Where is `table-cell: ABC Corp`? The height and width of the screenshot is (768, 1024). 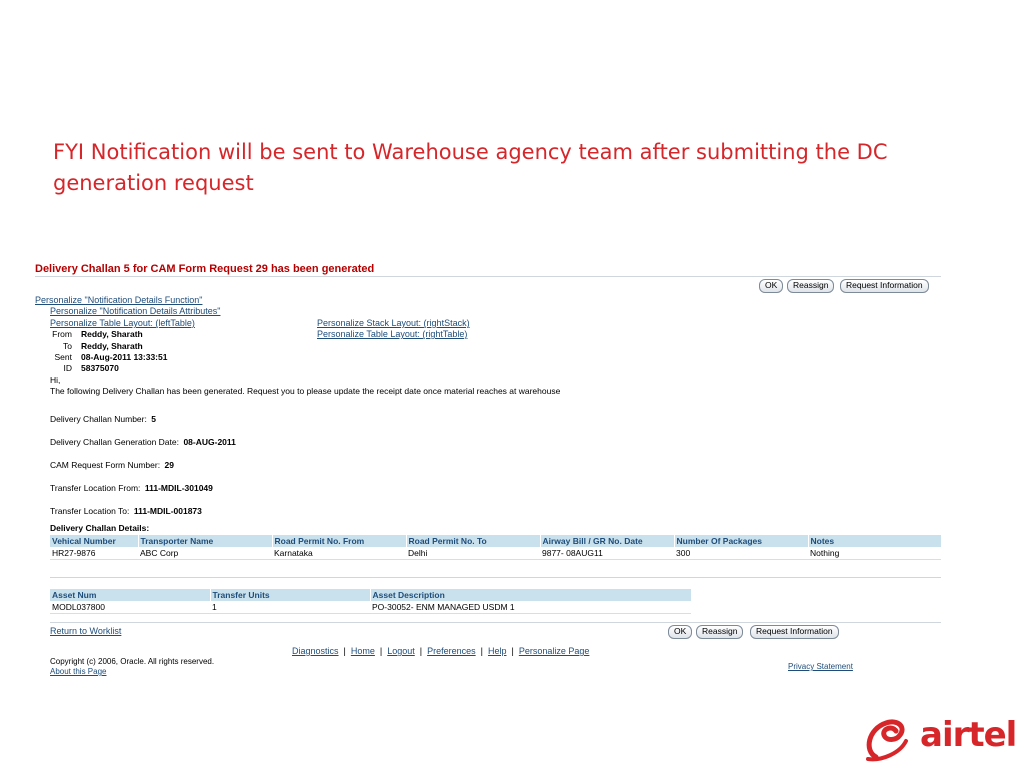
table-cell: ABC Corp is located at coordinates (205, 553).